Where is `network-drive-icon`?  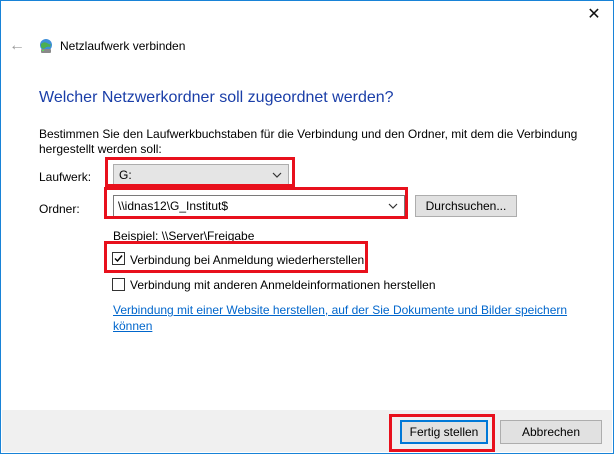
network-drive-icon is located at coordinates (46, 46).